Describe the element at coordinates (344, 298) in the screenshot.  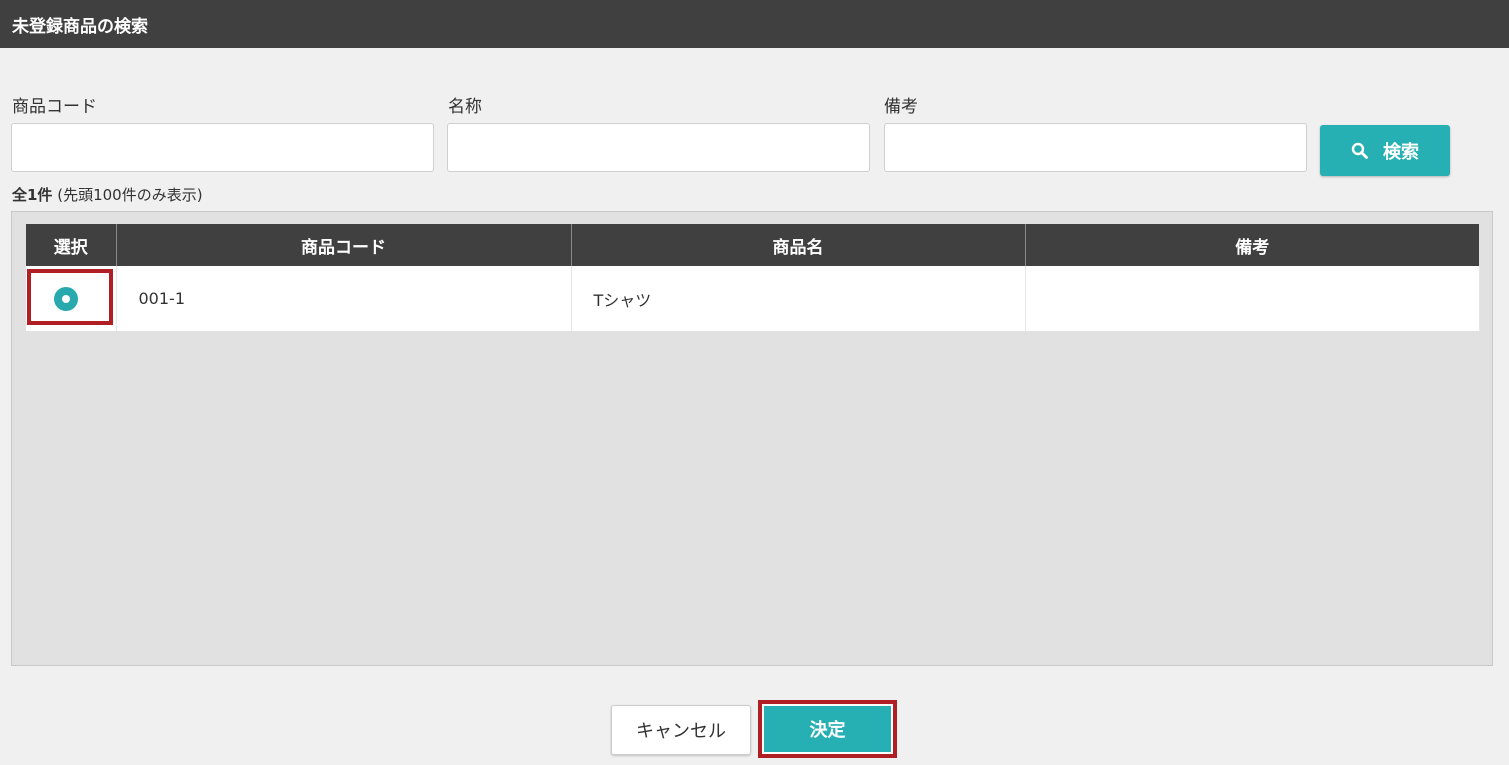
I see `cell-code: 001-1` at that location.